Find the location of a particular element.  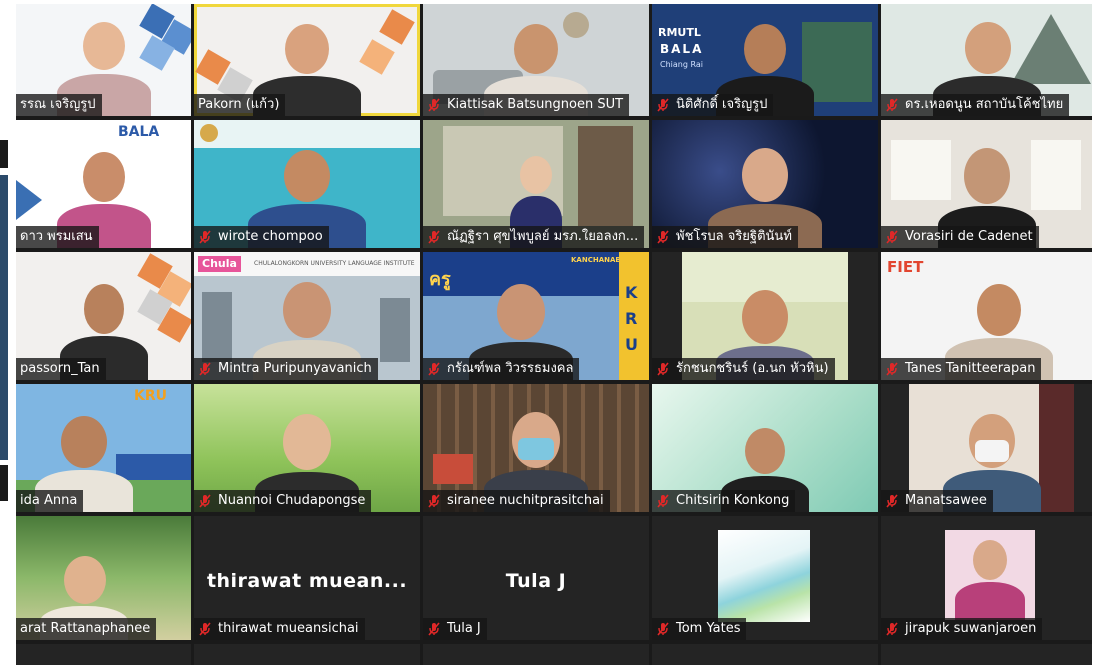

participant-tile: Manatsawee is located at coordinates (986, 448).